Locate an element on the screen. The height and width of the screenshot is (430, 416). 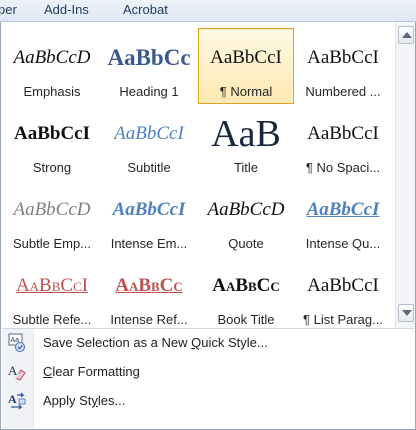
accelerator-key: Q is located at coordinates (196, 342).